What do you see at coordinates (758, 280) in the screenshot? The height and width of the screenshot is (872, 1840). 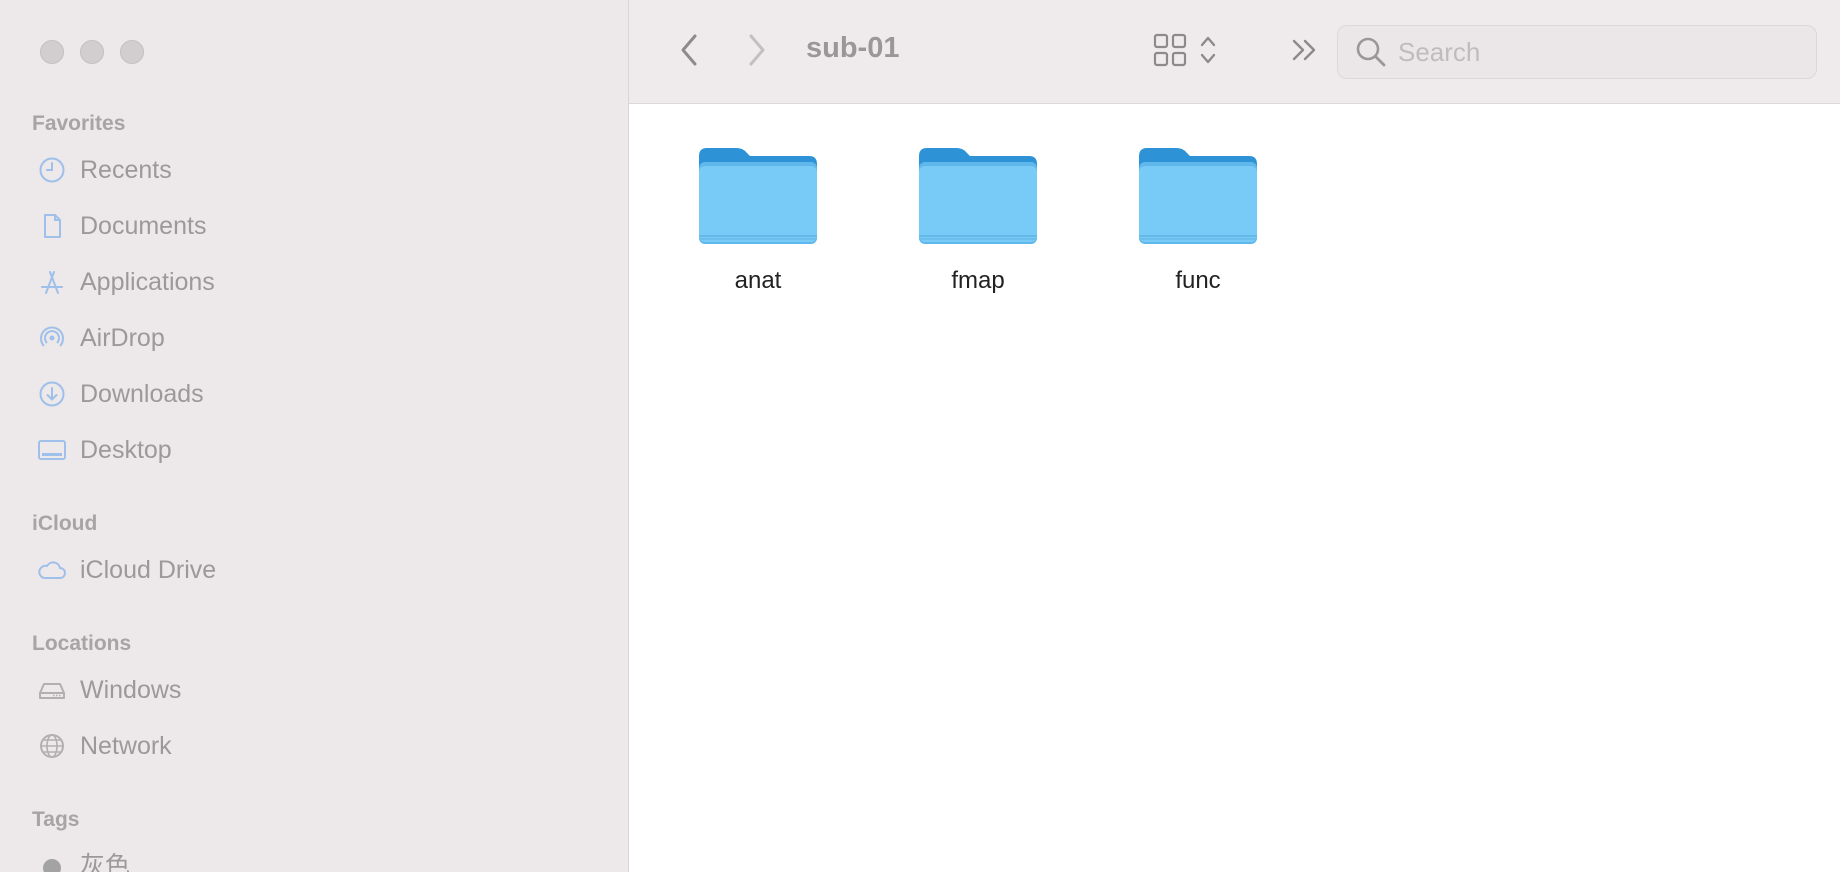 I see `folder-name: anat` at bounding box center [758, 280].